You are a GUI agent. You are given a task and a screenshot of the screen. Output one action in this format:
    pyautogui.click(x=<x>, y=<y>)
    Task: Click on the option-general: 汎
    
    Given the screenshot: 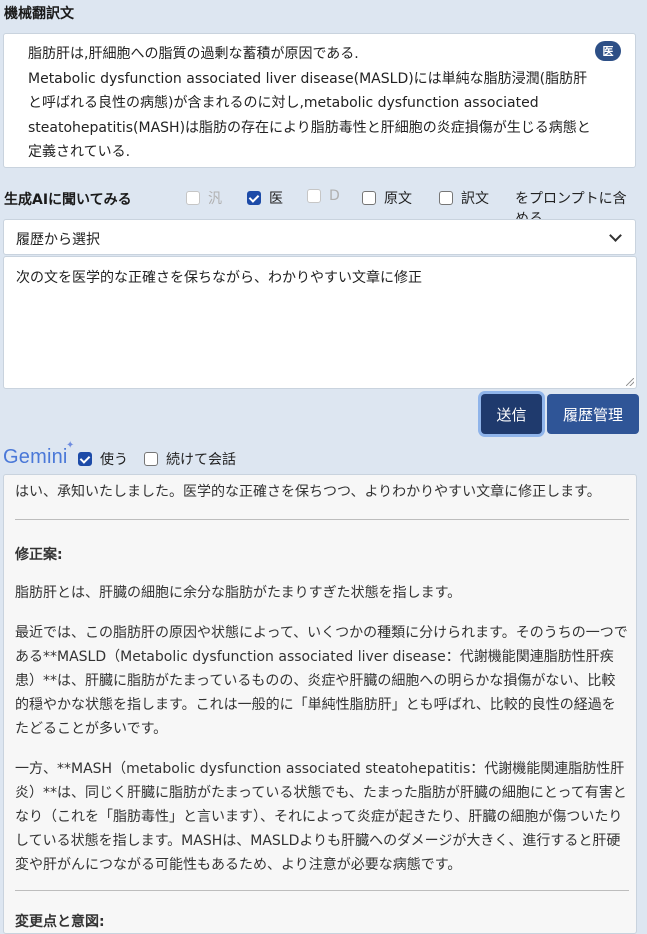 What is the action you would take?
    pyautogui.click(x=204, y=198)
    